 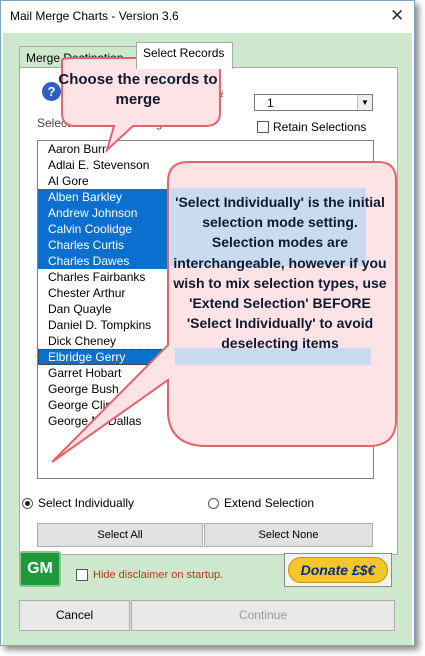 I want to click on gm-logo-button: GM, so click(x=40, y=569).